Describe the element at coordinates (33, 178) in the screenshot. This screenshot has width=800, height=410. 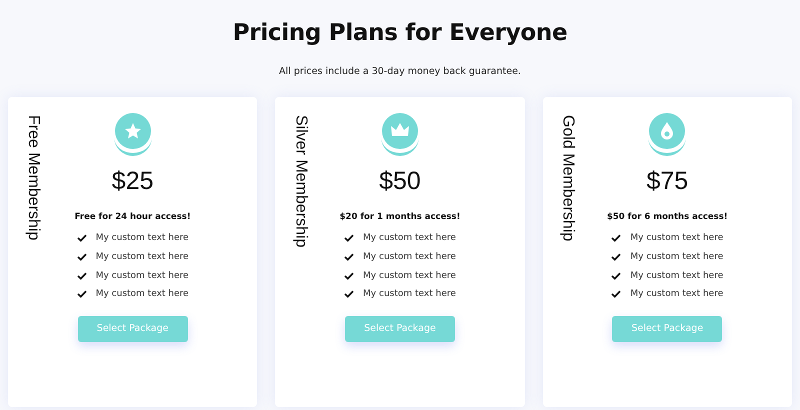
I see `plan-name: Free Membership` at that location.